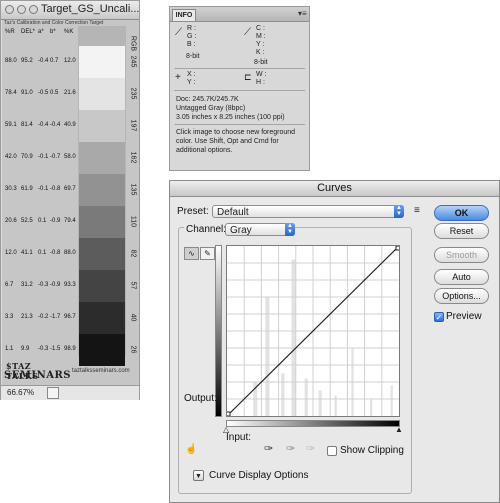 This screenshot has width=500, height=503. What do you see at coordinates (33, 9) in the screenshot?
I see `zoom-window-icon` at bounding box center [33, 9].